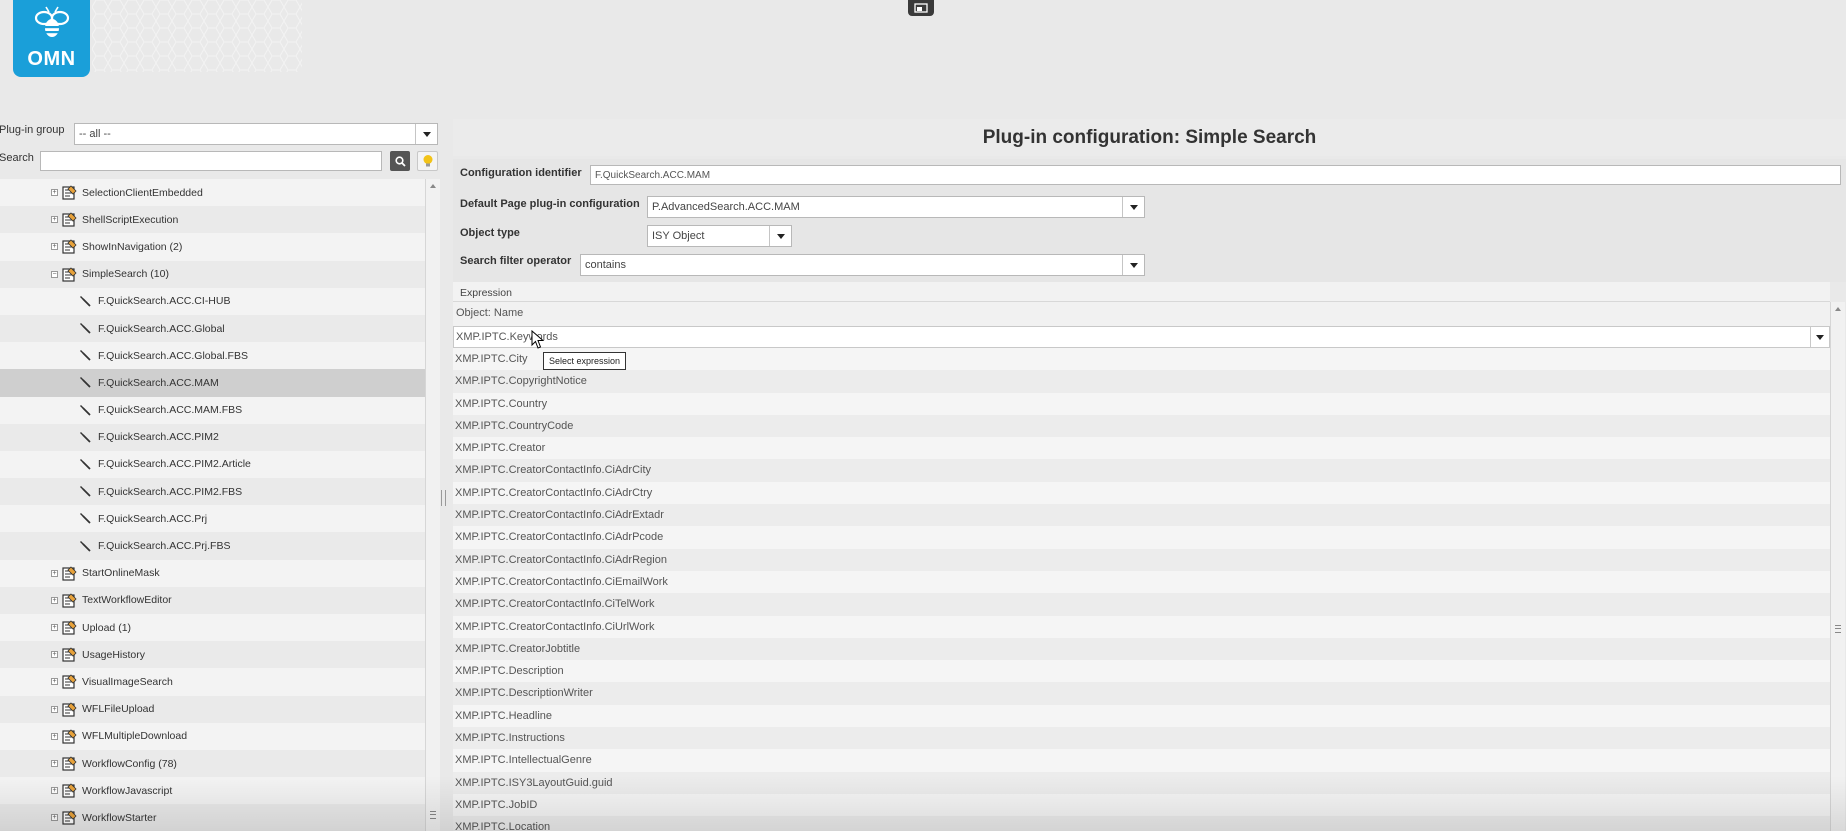 Image resolution: width=1846 pixels, height=831 pixels. Describe the element at coordinates (1141, 693) in the screenshot. I see `expression-option: XMP.IPTC.DescriptionWriter` at that location.